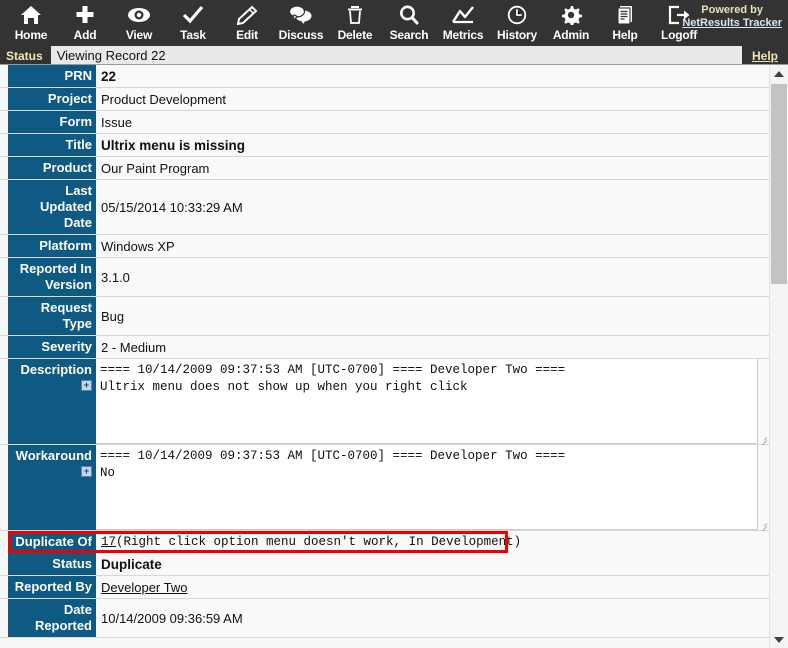 The image size is (788, 648). I want to click on toolbar-button-metrics: Metrics, so click(463, 23).